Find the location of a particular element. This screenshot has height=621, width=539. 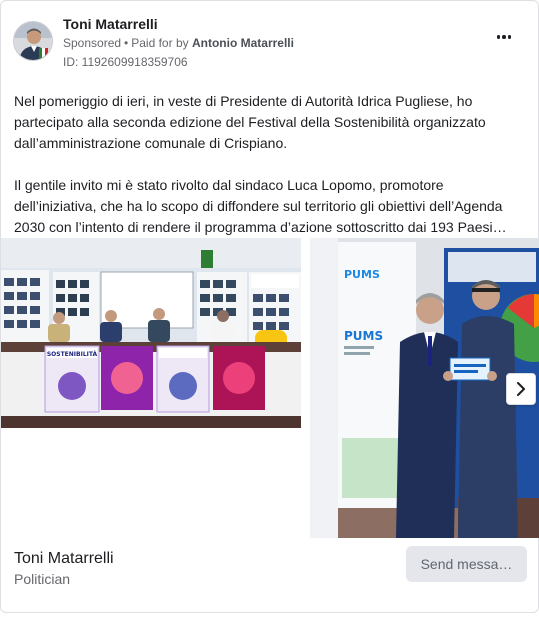

avatar-photo is located at coordinates (33, 41).